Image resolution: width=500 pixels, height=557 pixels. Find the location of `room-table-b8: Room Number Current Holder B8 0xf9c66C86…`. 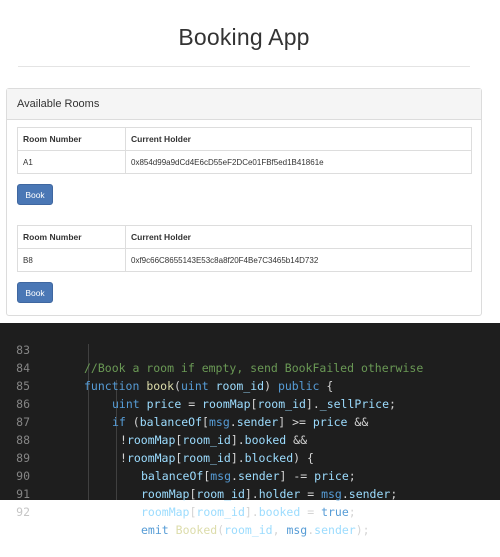

room-table-b8: Room Number Current Holder B8 0xf9c66C86… is located at coordinates (244, 248).